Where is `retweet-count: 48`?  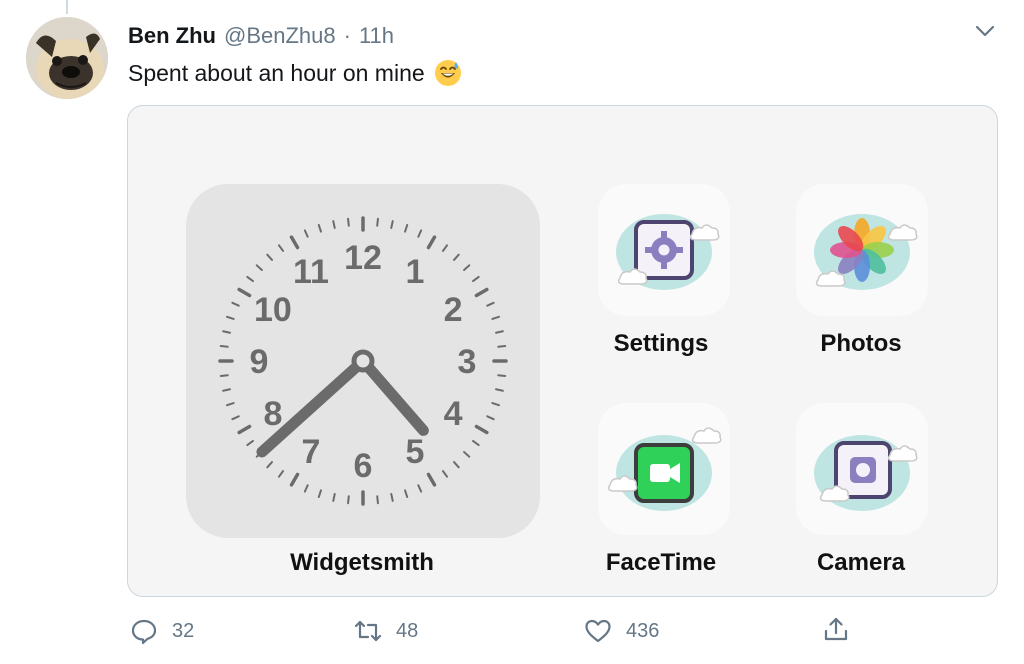
retweet-count: 48 is located at coordinates (407, 630).